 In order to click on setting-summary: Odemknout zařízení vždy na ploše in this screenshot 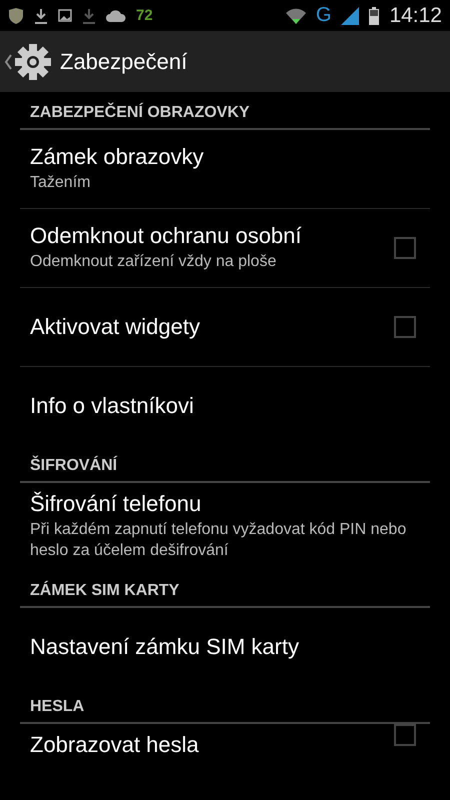, I will do `click(154, 262)`.